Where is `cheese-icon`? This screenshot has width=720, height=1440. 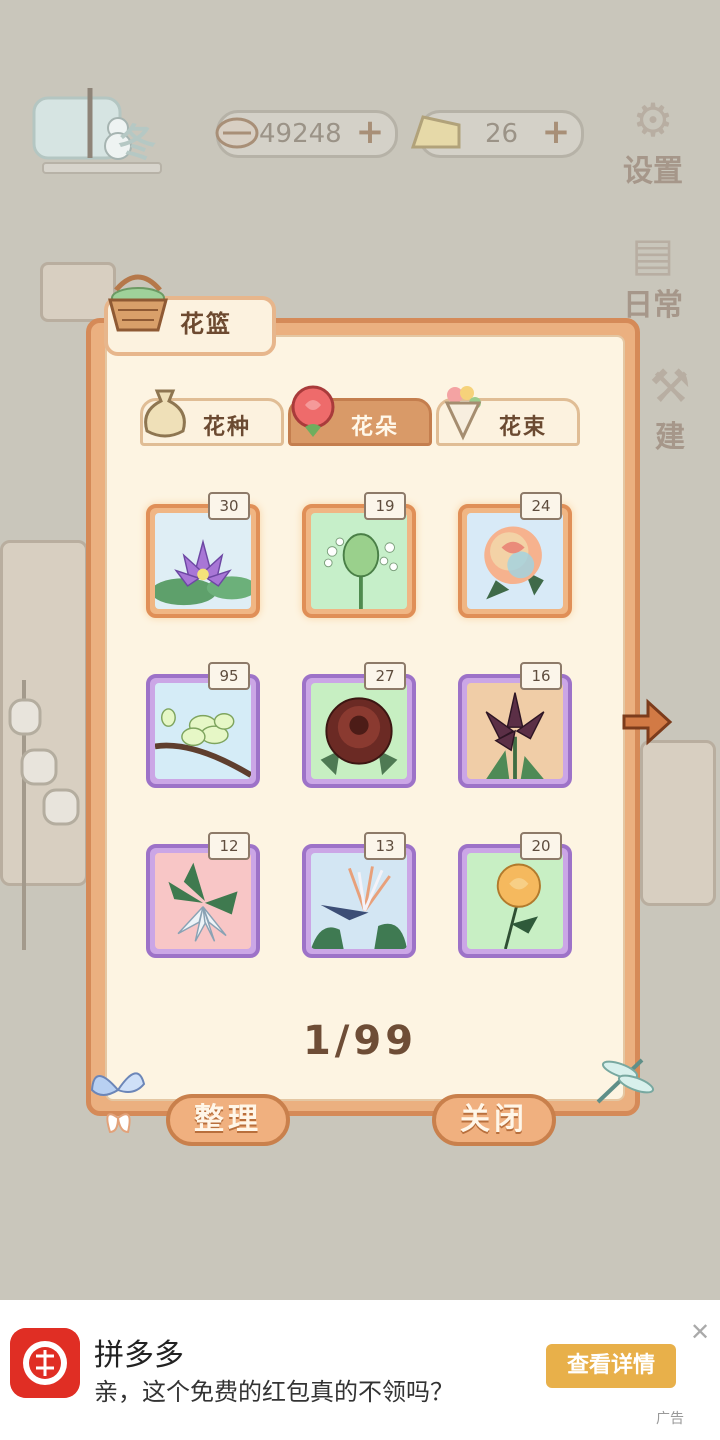 cheese-icon is located at coordinates (435, 132).